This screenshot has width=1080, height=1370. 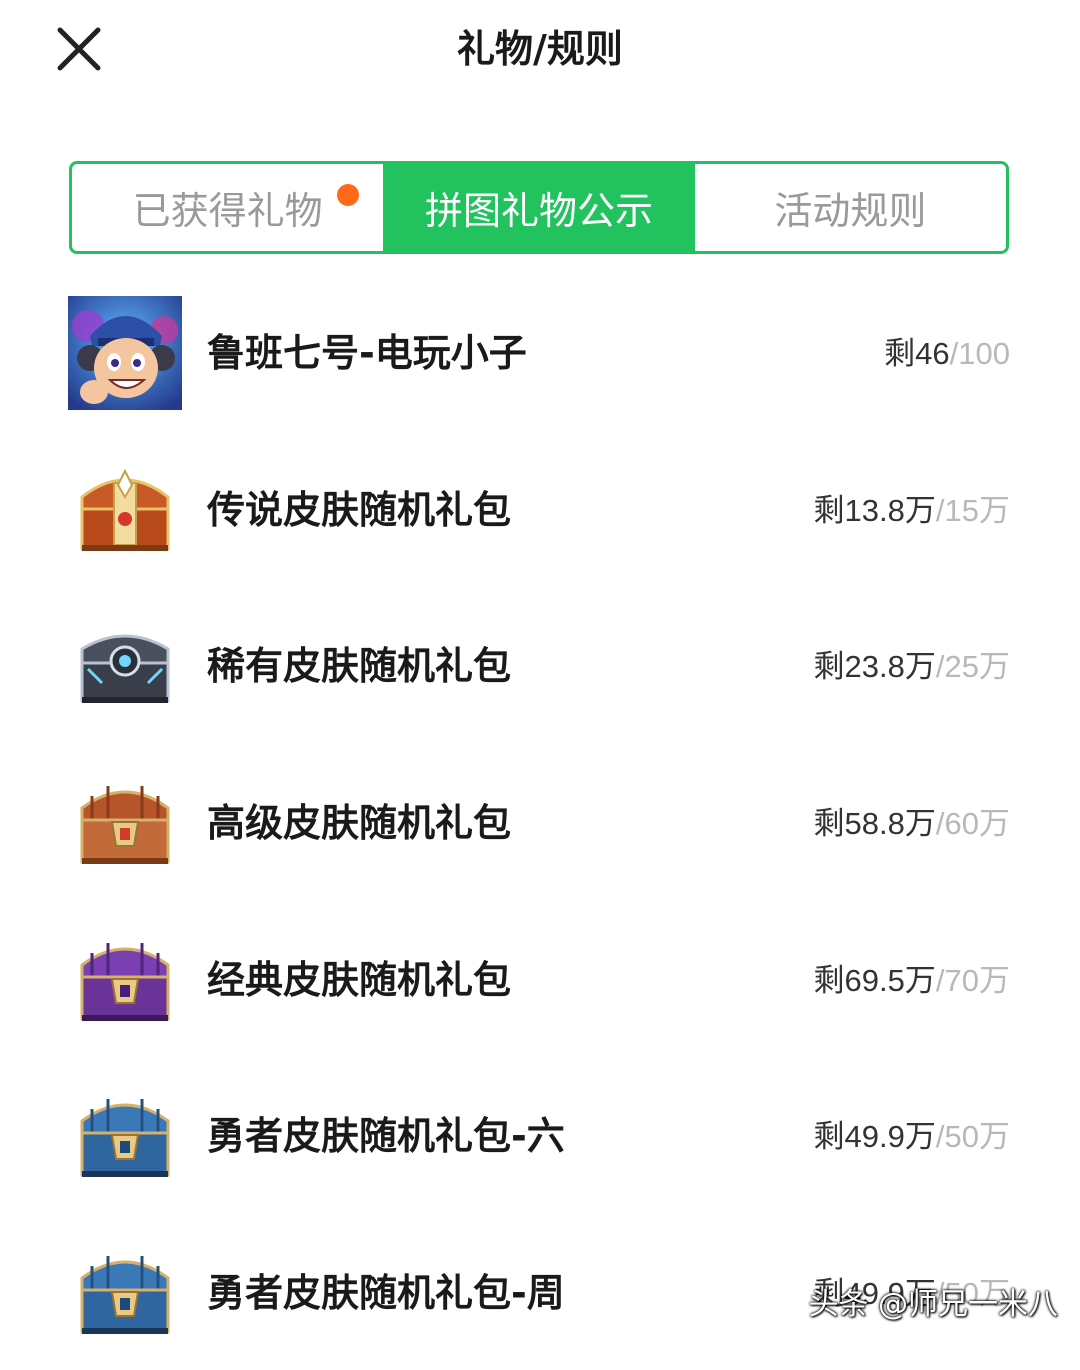 I want to click on page-title: 礼物/规则, so click(x=540, y=49).